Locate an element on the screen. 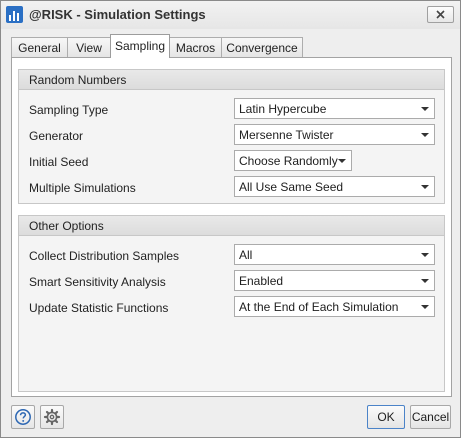 This screenshot has width=461, height=438. multiple-simulations-value: All Use Same Seed is located at coordinates (291, 187).